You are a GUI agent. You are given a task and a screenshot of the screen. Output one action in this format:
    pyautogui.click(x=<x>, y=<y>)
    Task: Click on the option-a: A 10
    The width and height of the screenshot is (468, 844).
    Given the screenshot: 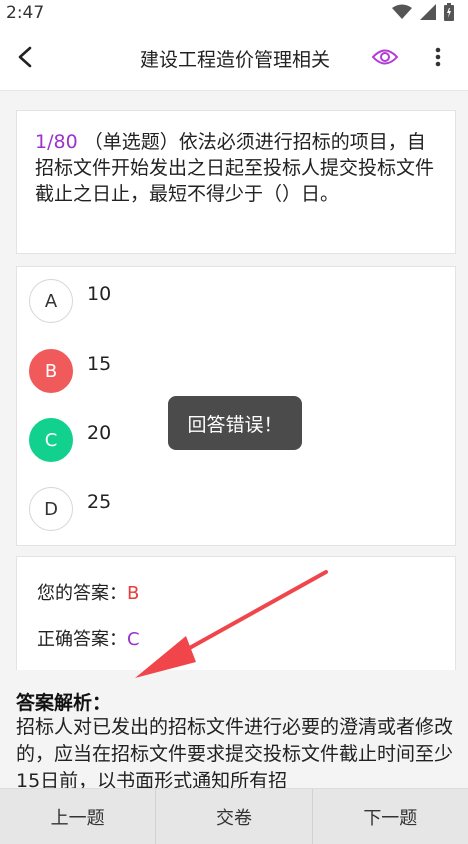 What is the action you would take?
    pyautogui.click(x=234, y=301)
    